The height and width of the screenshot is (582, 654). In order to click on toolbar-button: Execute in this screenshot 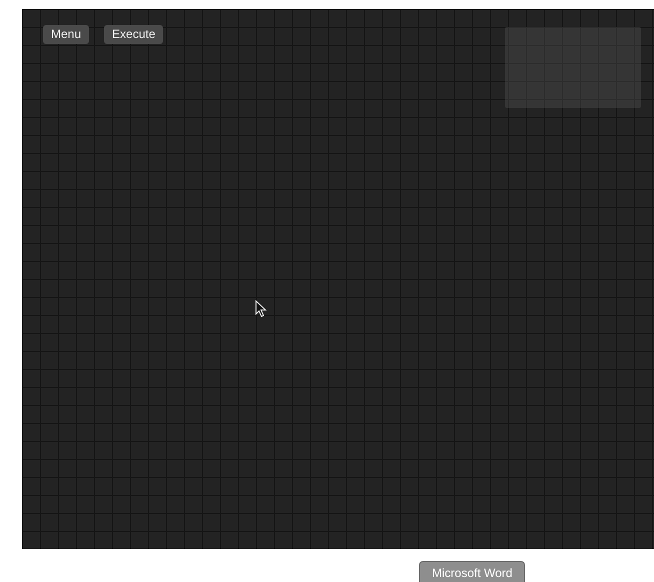, I will do `click(134, 34)`.